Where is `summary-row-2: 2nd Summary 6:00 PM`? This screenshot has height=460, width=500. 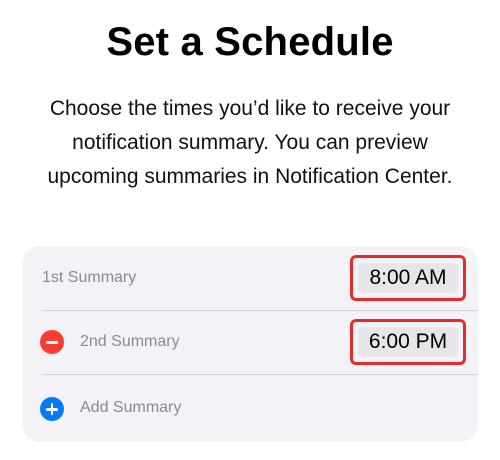
summary-row-2: 2nd Summary 6:00 PM is located at coordinates (250, 342).